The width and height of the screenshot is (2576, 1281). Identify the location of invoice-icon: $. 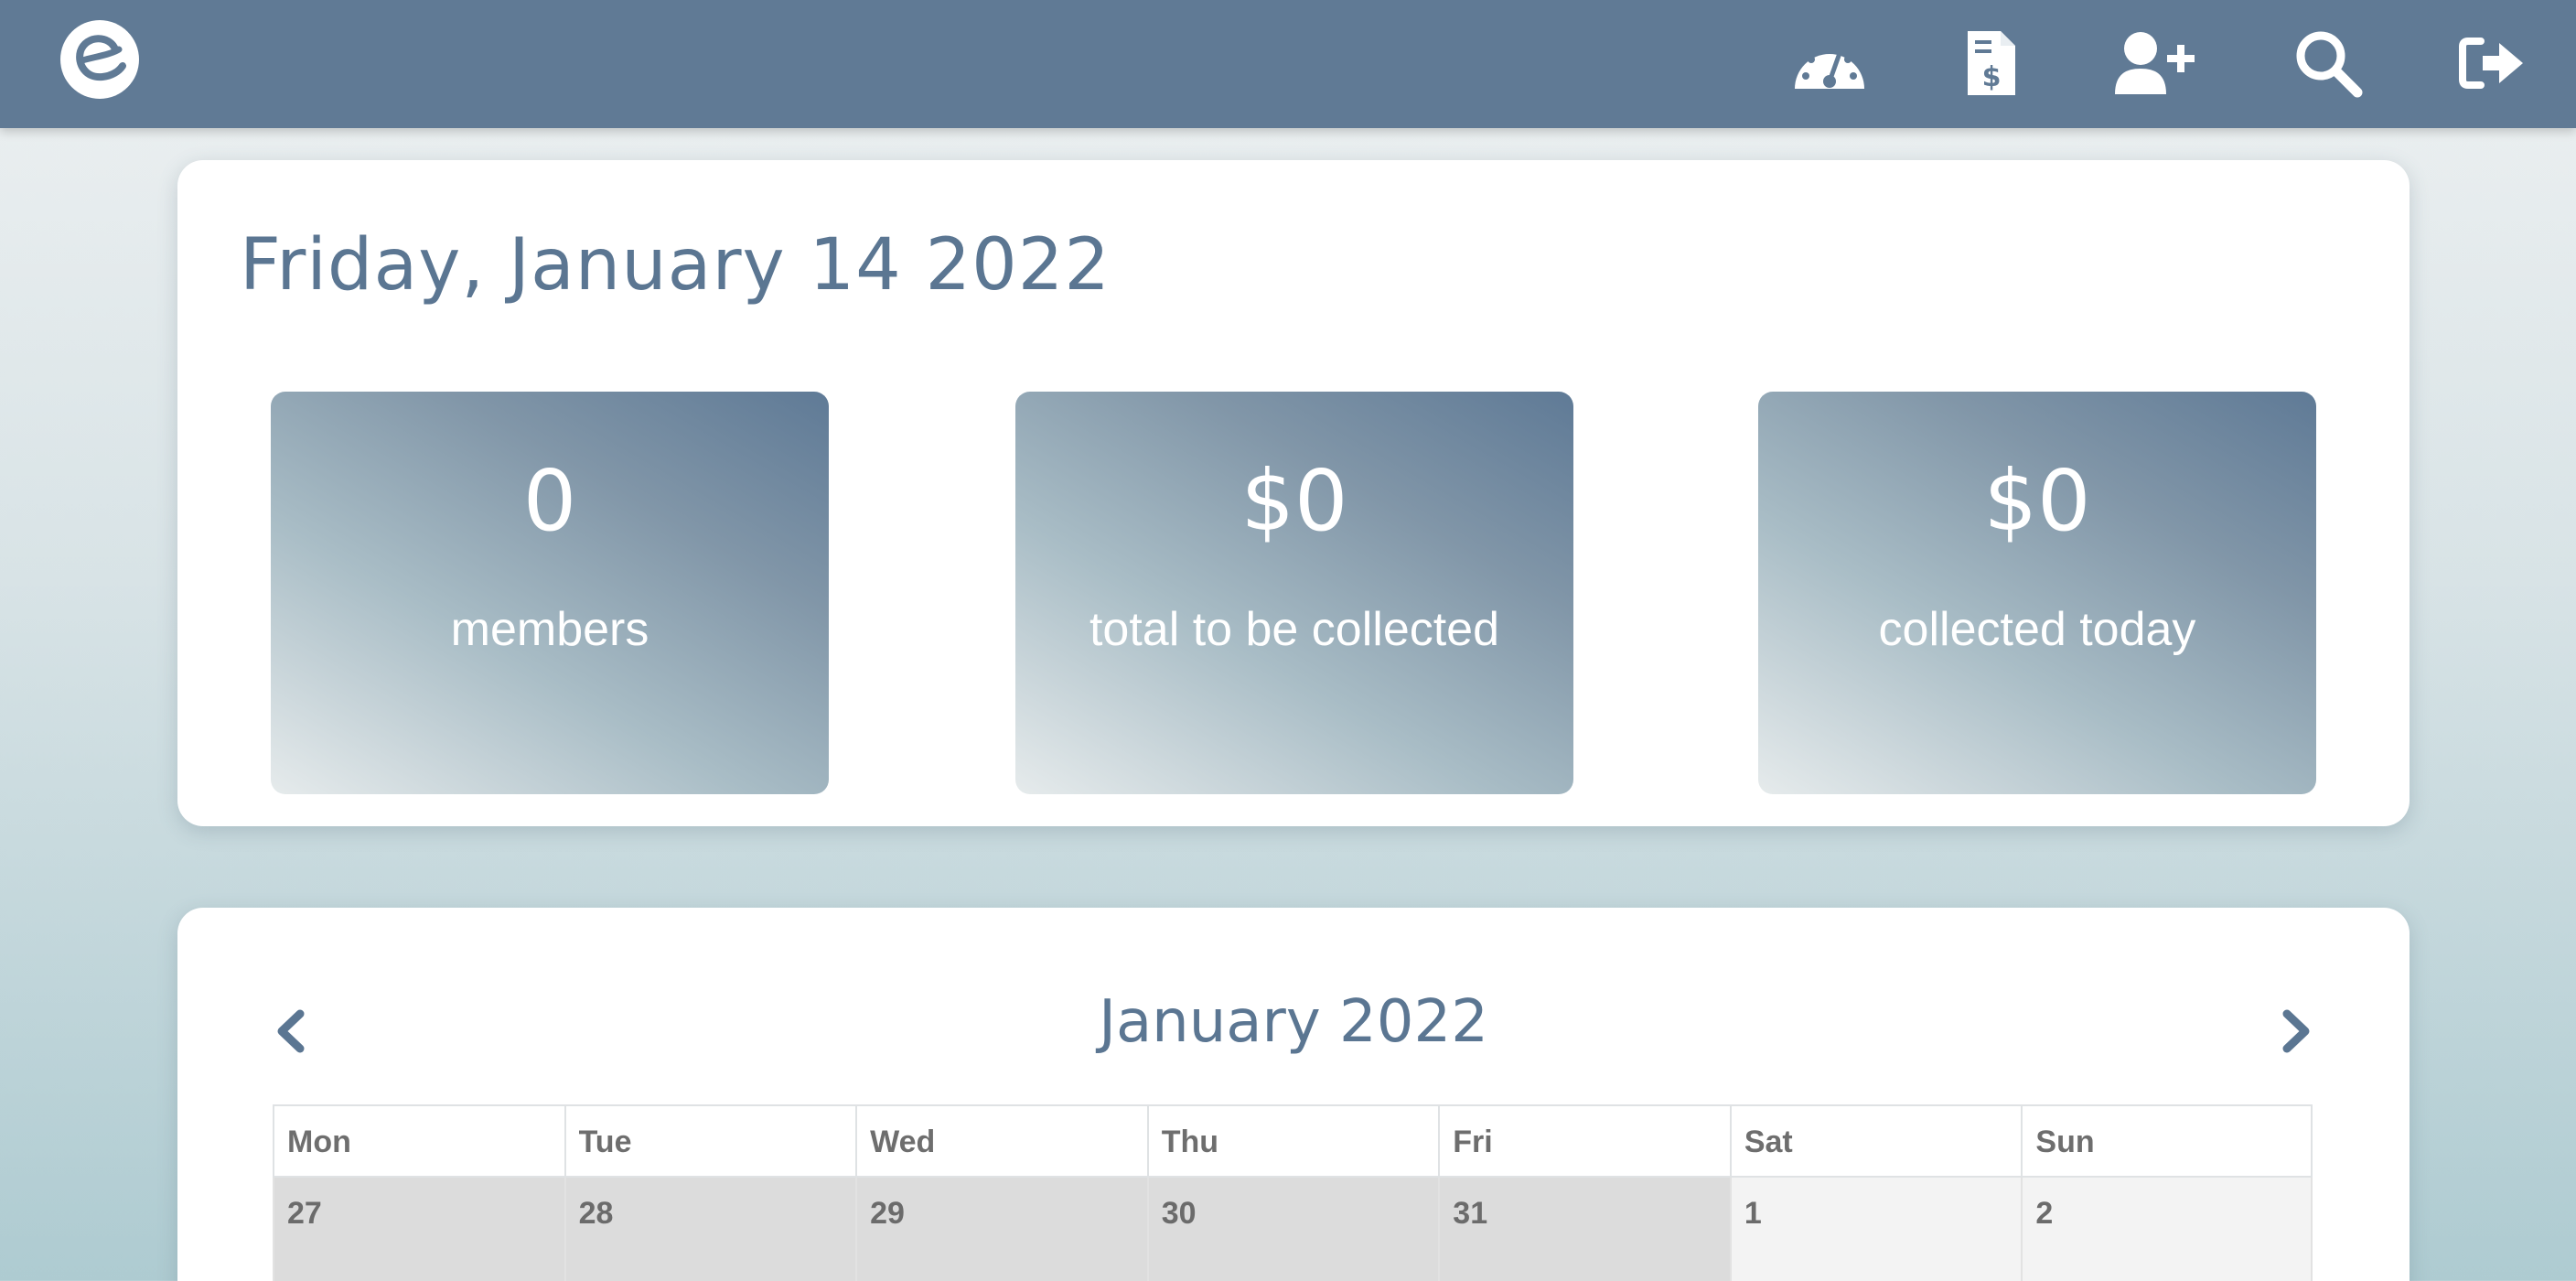
(1991, 63).